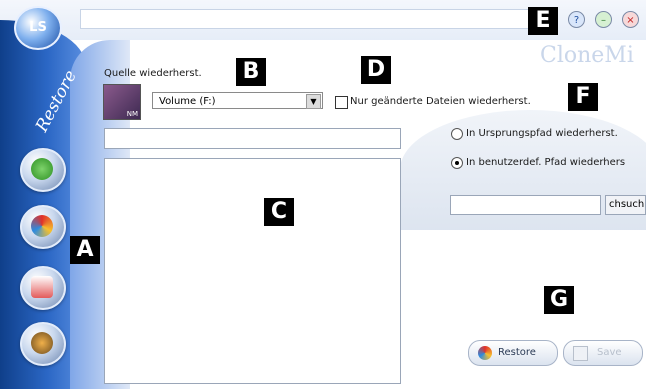 The width and height of the screenshot is (646, 389). What do you see at coordinates (316, 19) in the screenshot?
I see `title-field` at bounding box center [316, 19].